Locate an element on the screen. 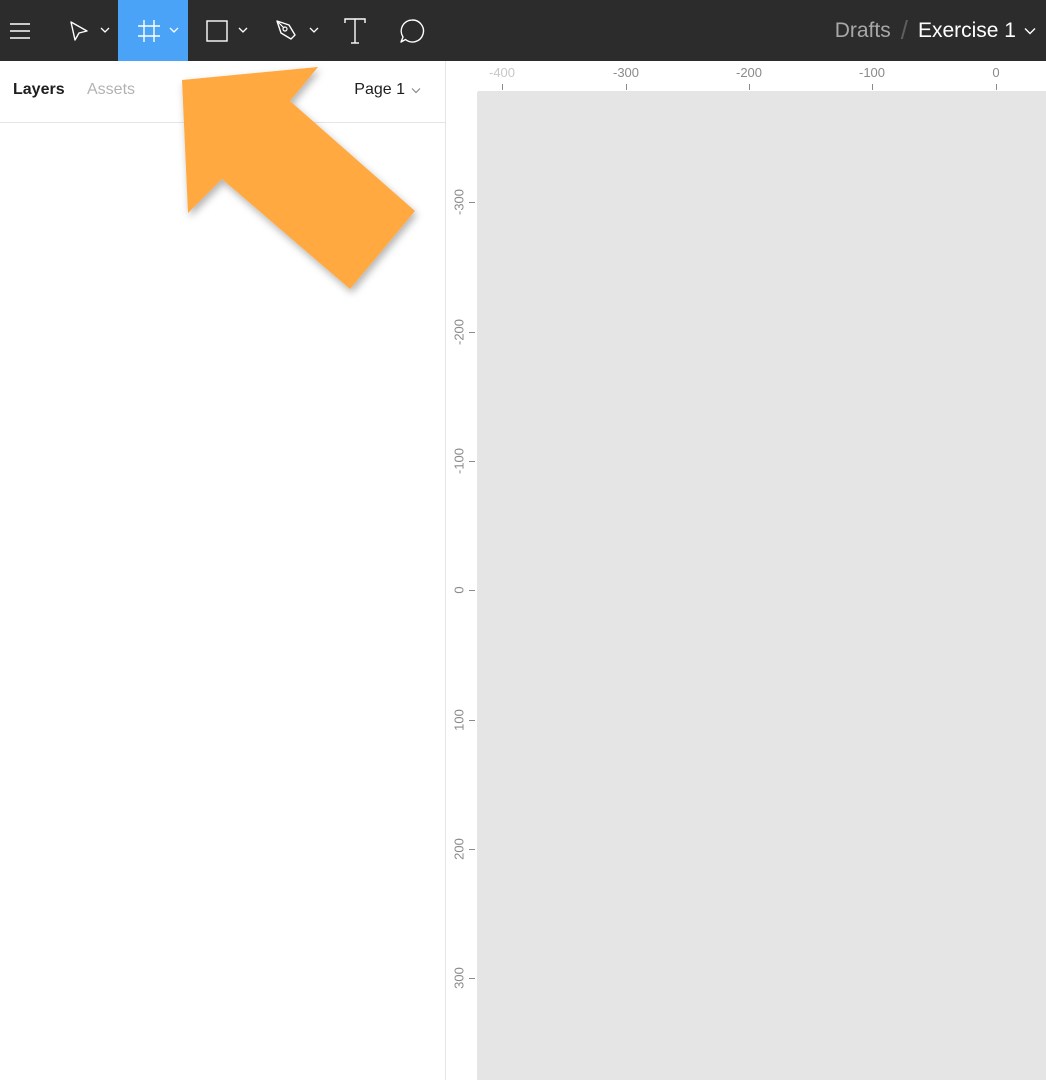 The image size is (1046, 1080). ruler-corner is located at coordinates (462, 76).